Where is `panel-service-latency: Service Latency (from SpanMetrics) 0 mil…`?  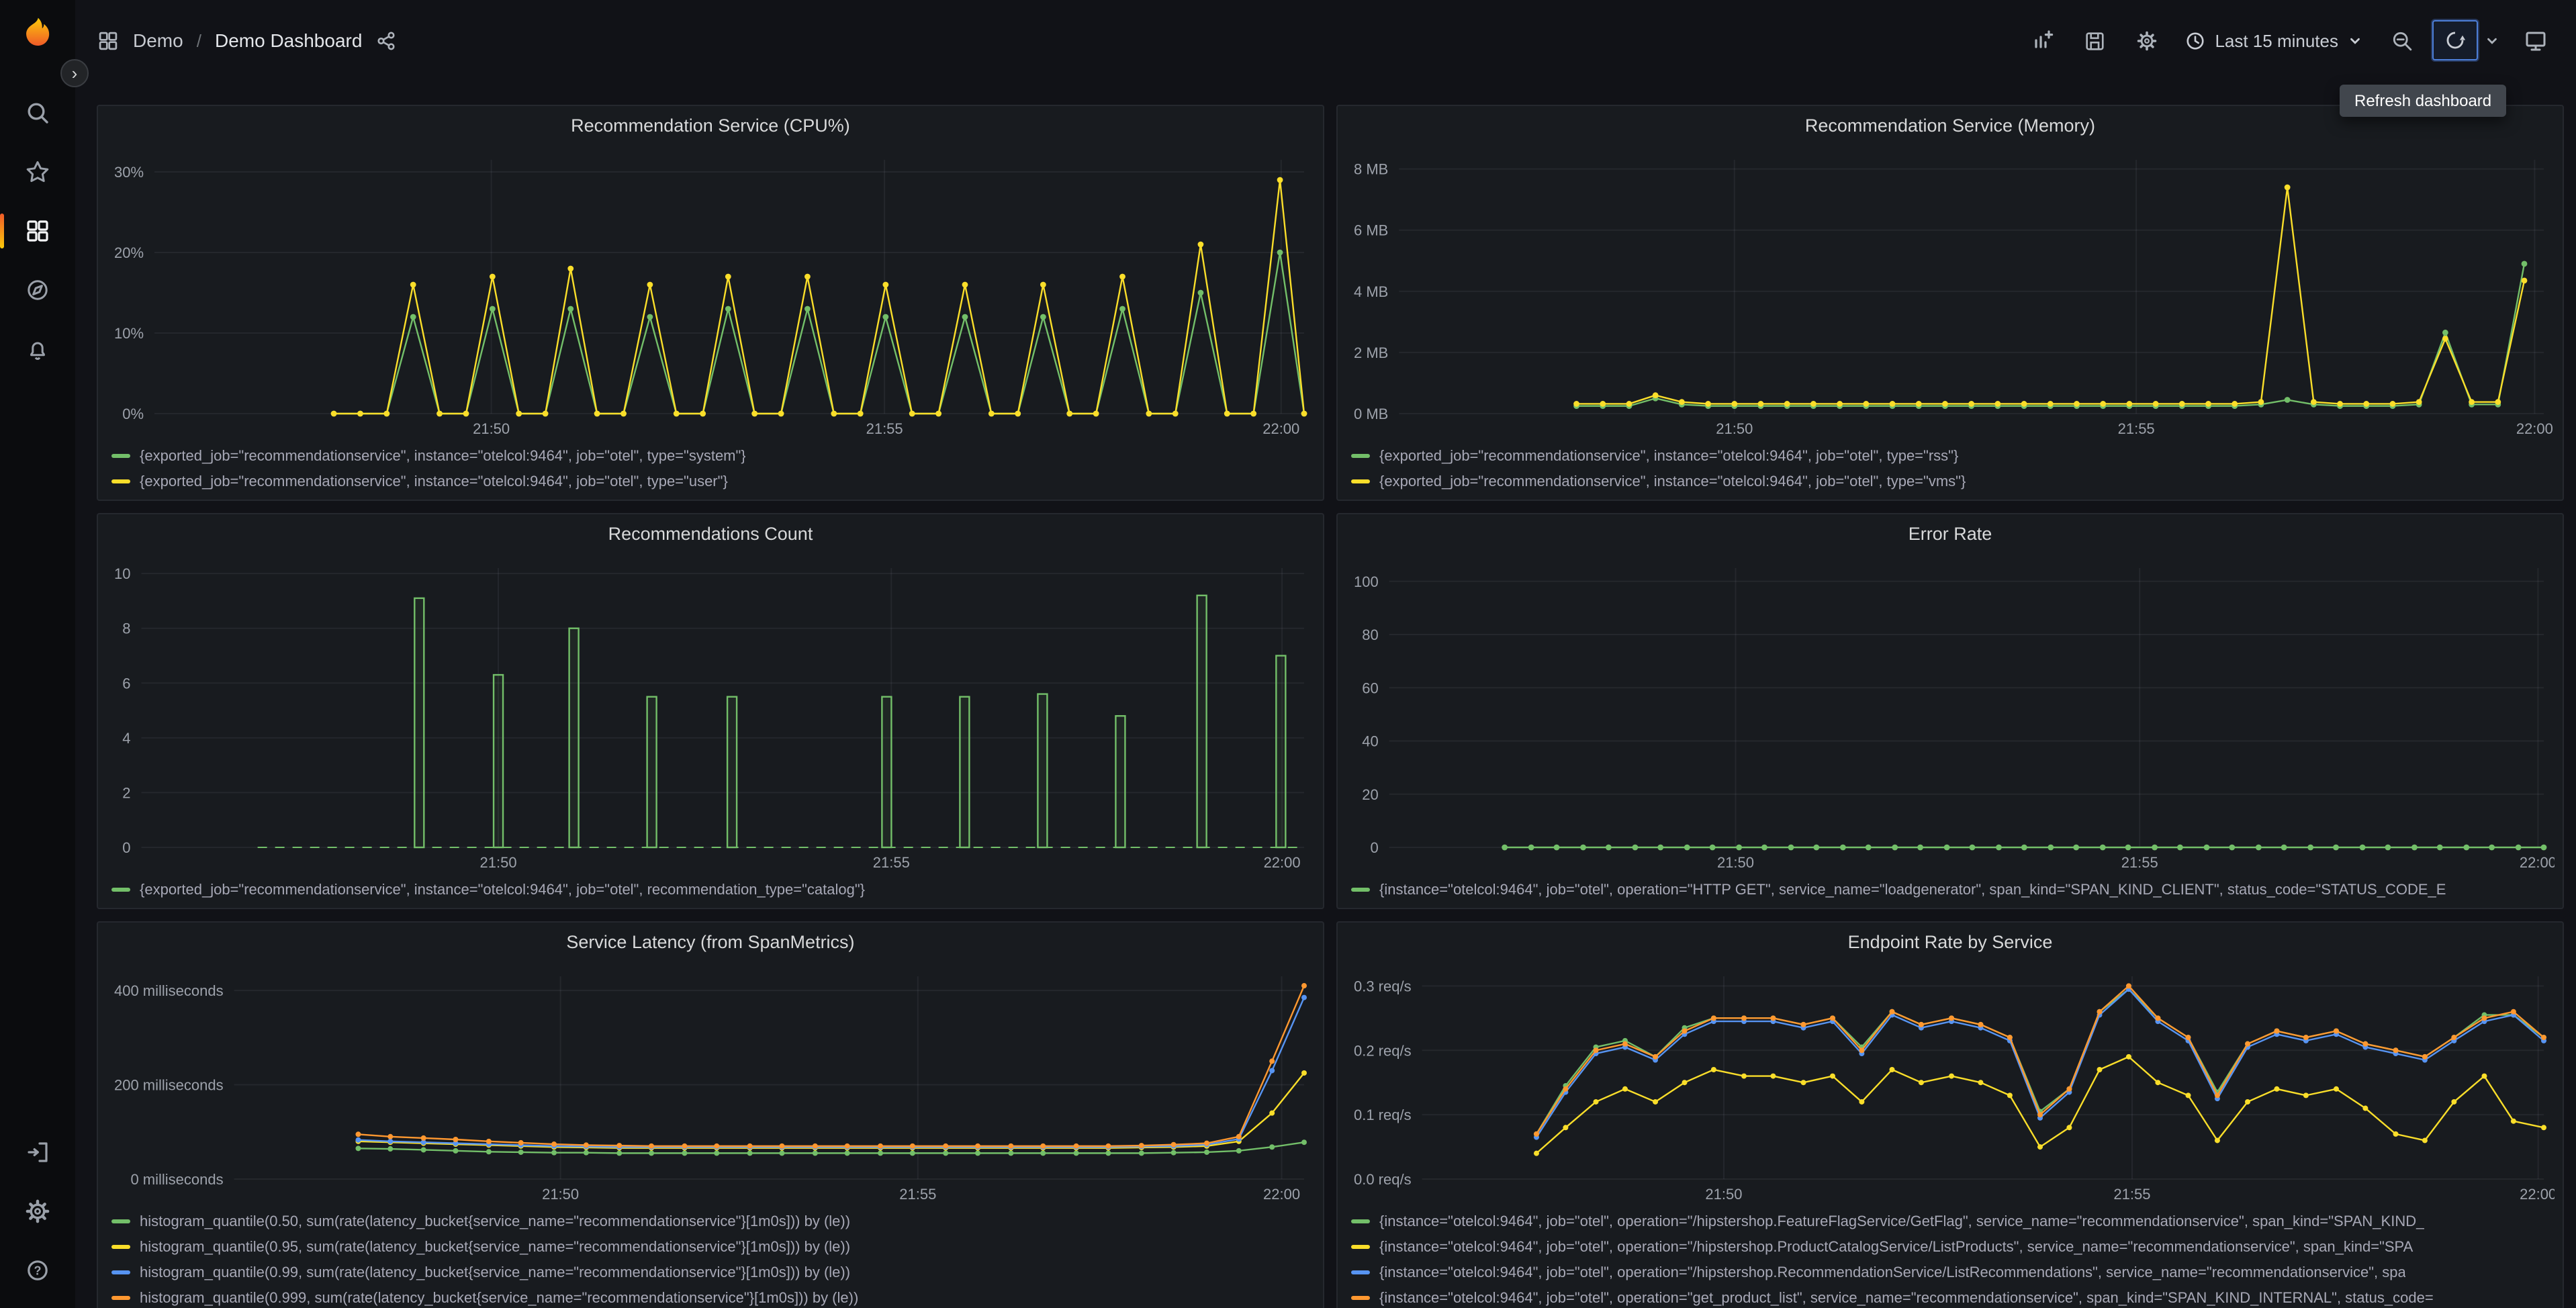
panel-service-latency: Service Latency (from SpanMetrics) 0 mil… is located at coordinates (710, 1114).